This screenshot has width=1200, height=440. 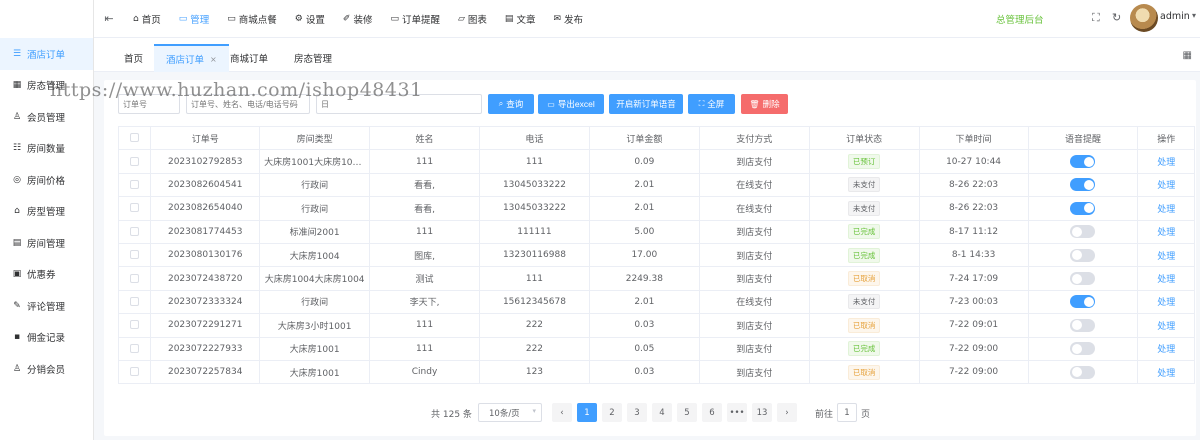 I want to click on sidebar-item: ♙ 分销会员, so click(x=46, y=369).